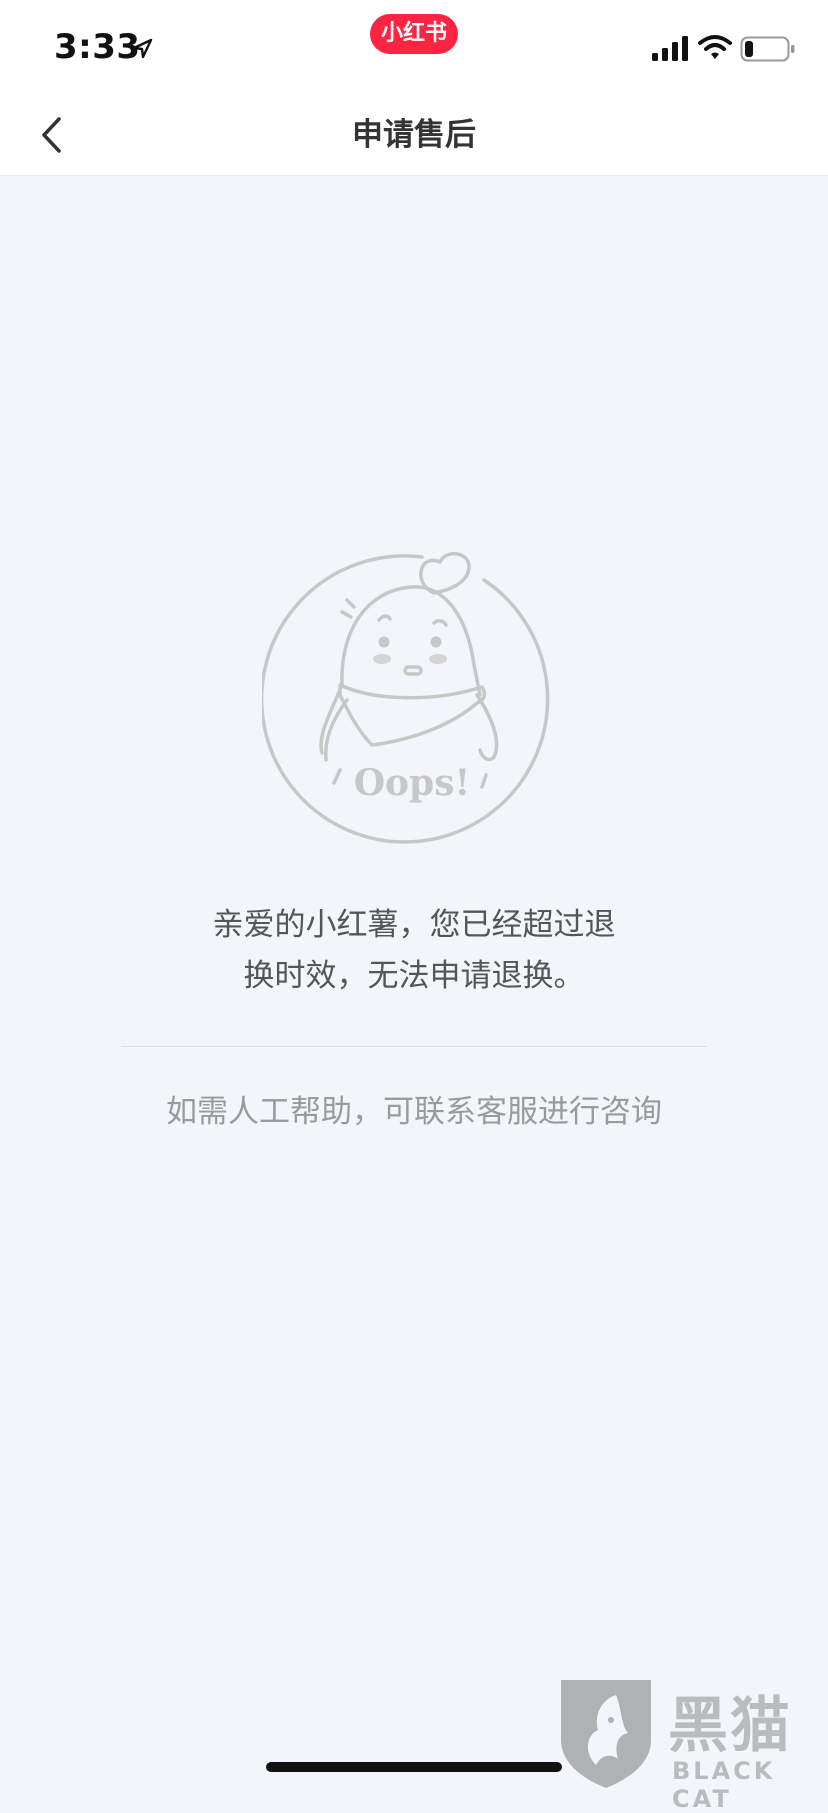 The image size is (828, 1813). What do you see at coordinates (730, 1726) in the screenshot?
I see `watermark-cn-text: 黑猫` at bounding box center [730, 1726].